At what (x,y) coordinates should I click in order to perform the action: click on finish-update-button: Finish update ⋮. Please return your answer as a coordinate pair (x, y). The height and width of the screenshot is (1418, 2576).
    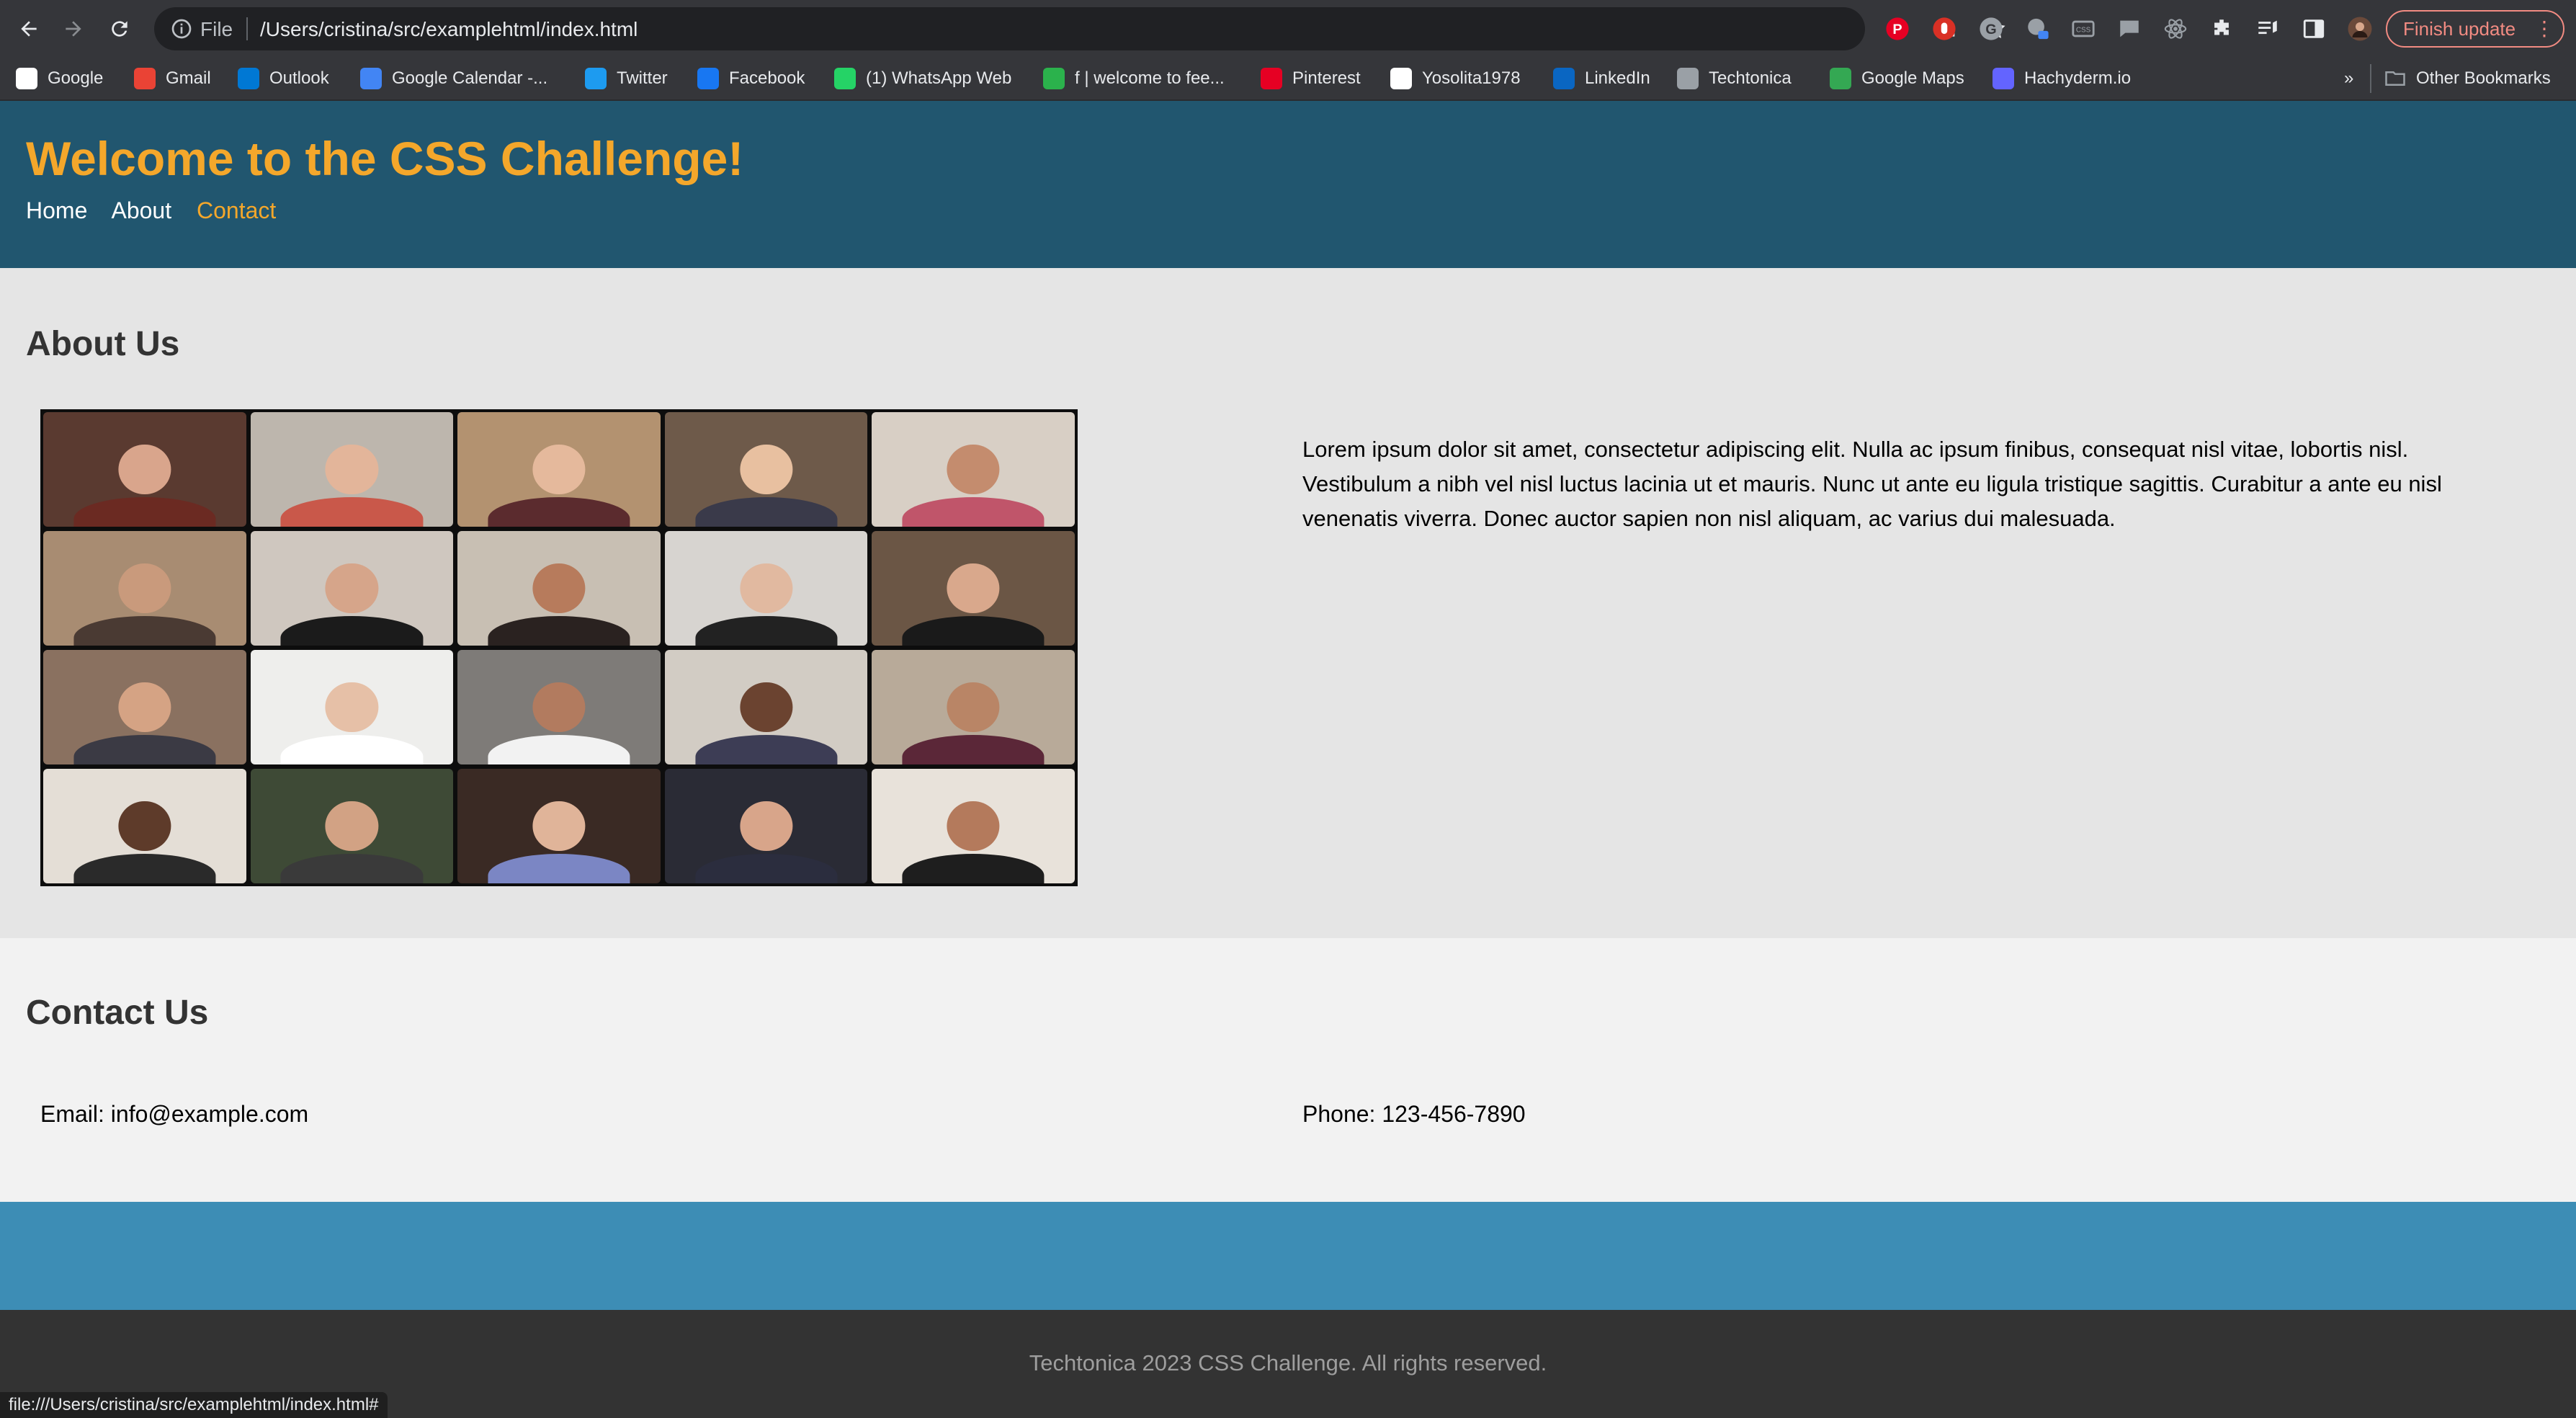
    Looking at the image, I should click on (2475, 29).